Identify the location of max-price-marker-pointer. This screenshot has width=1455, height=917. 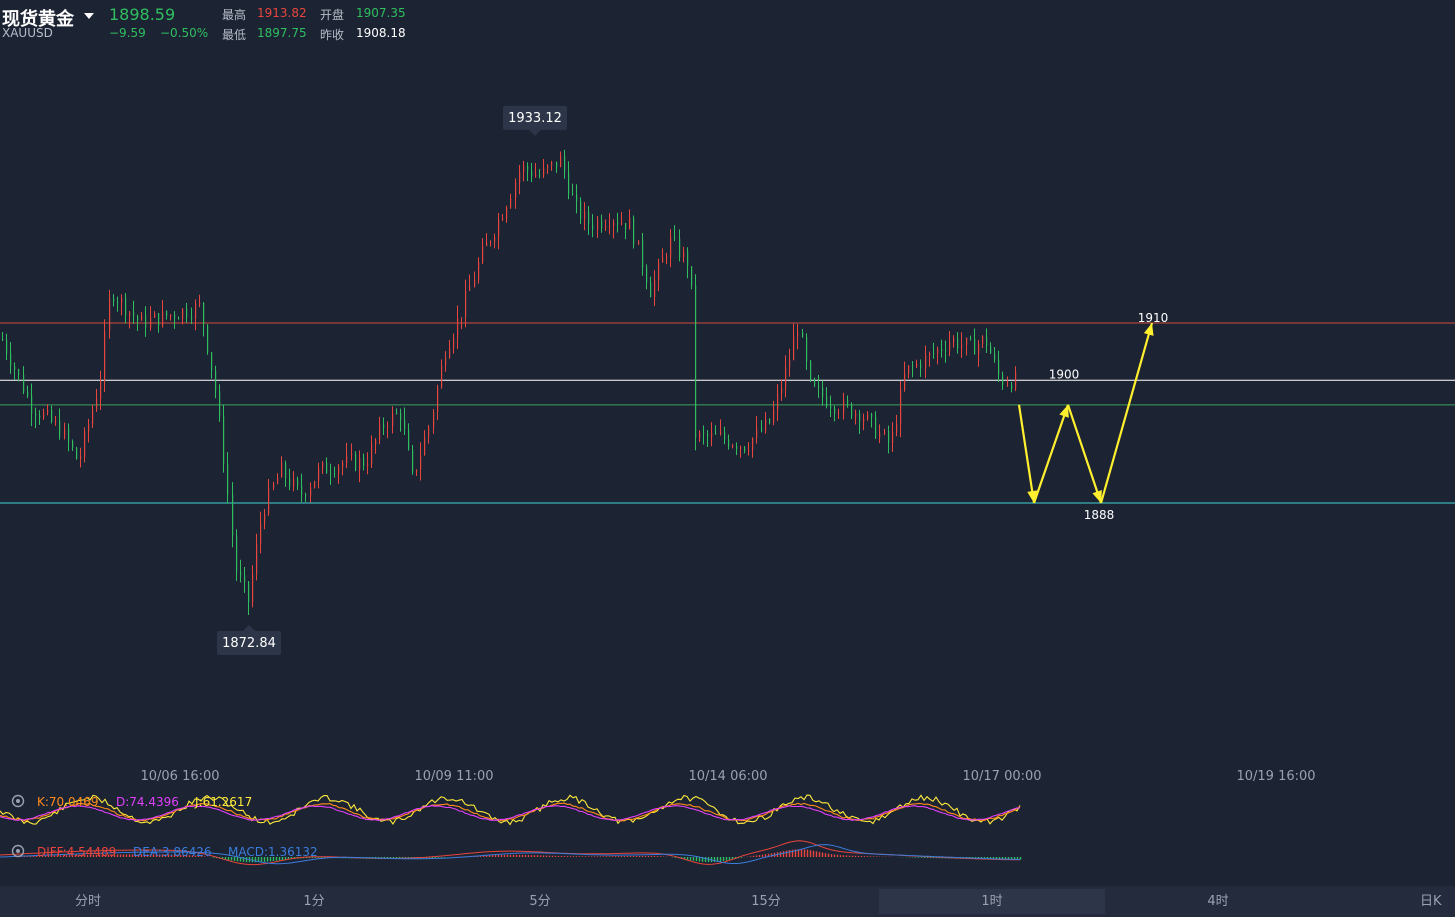
(535, 132).